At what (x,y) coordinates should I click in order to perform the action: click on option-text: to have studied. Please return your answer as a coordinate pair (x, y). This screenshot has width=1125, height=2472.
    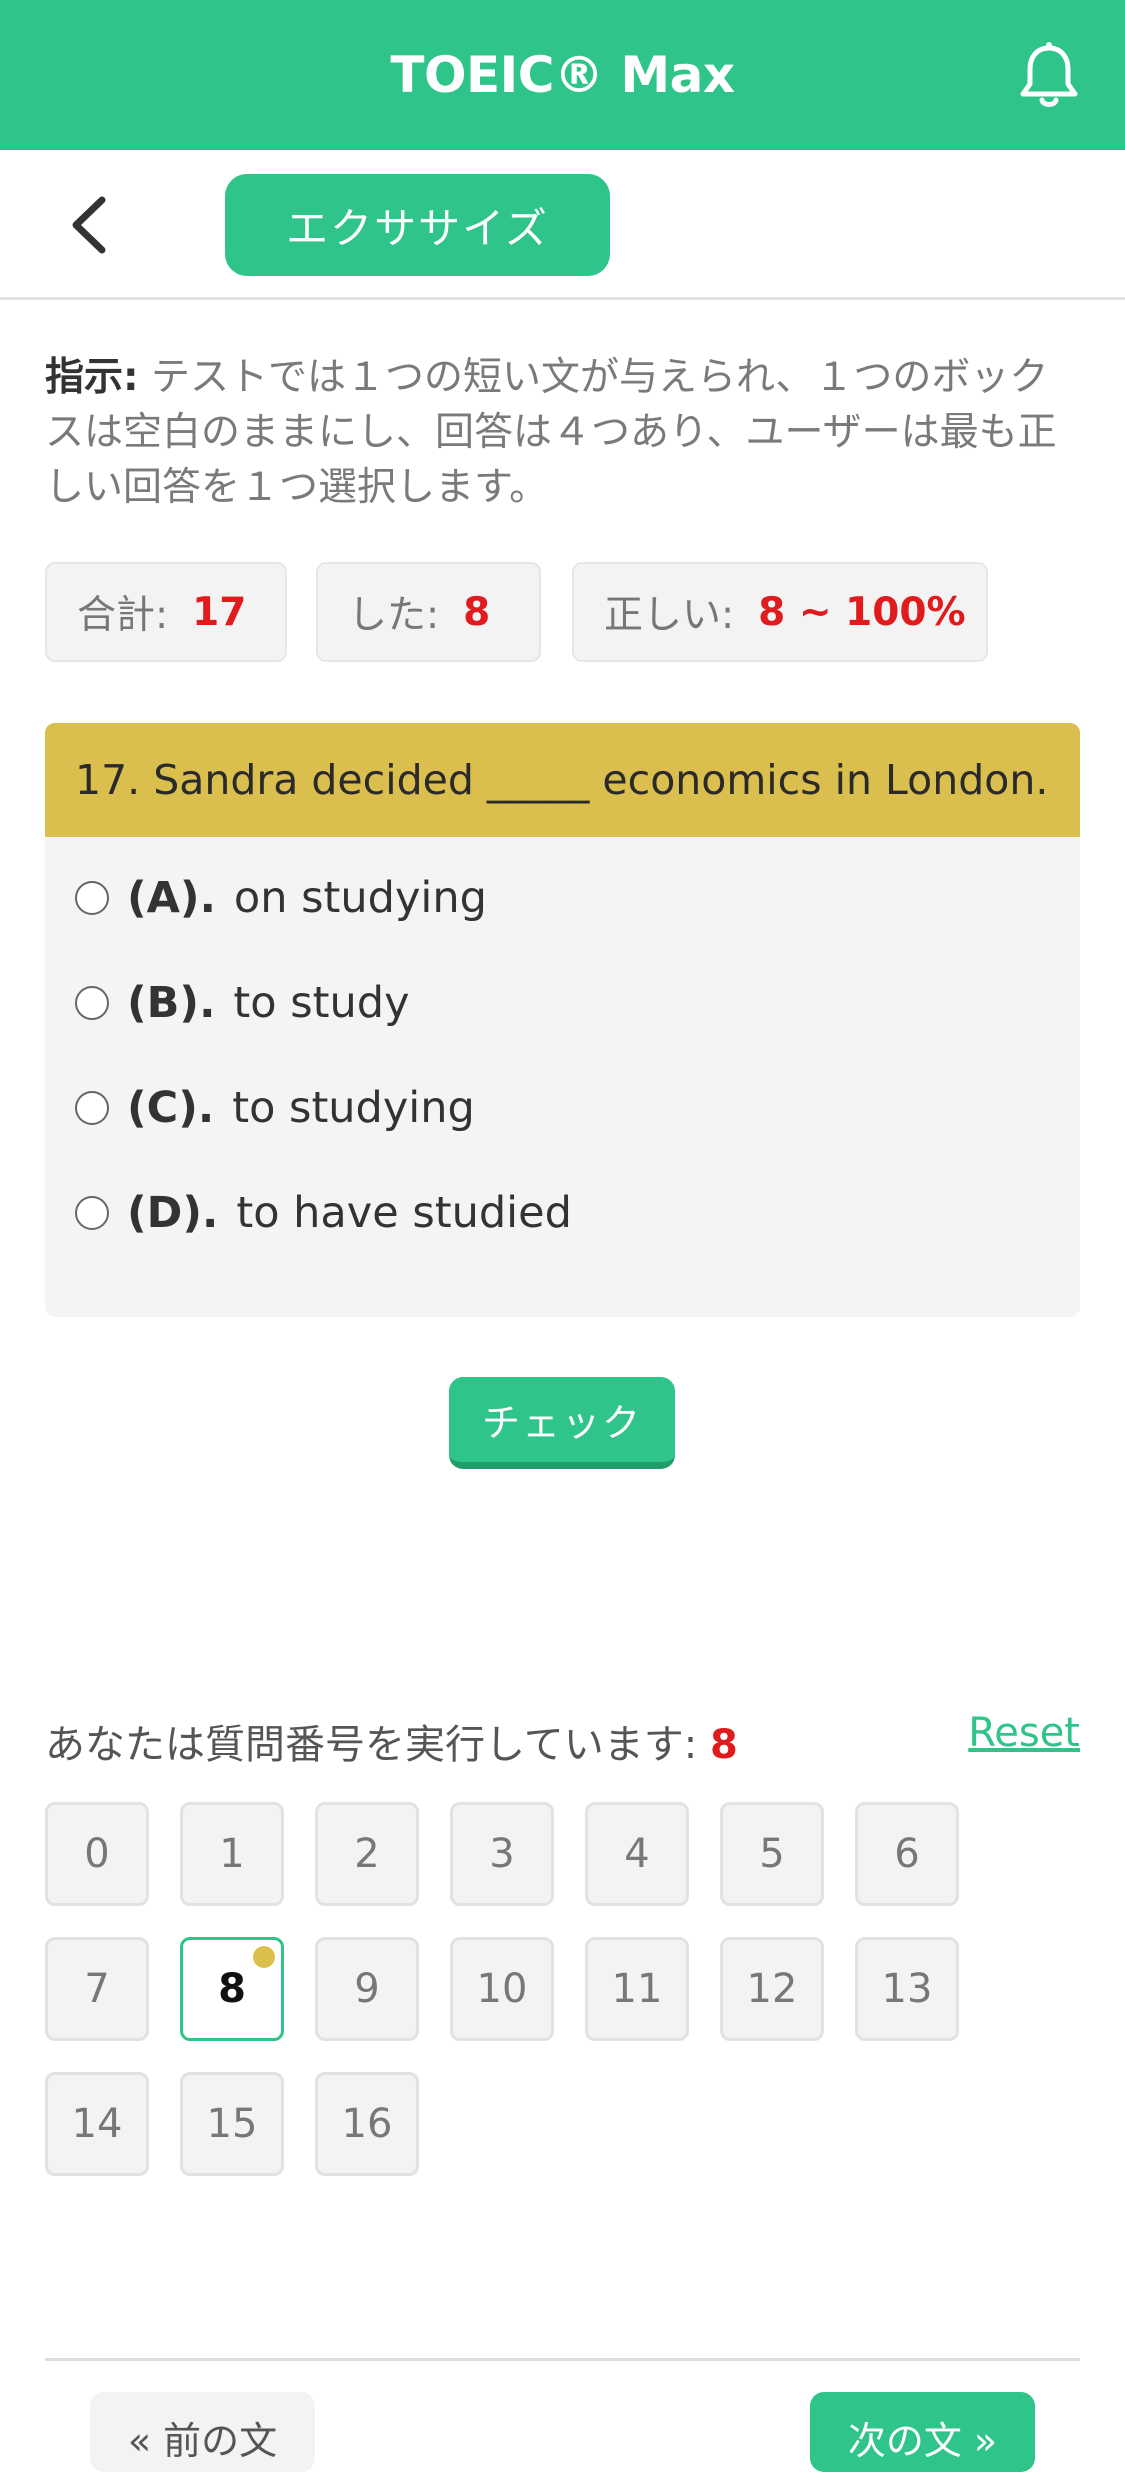
    Looking at the image, I should click on (404, 1213).